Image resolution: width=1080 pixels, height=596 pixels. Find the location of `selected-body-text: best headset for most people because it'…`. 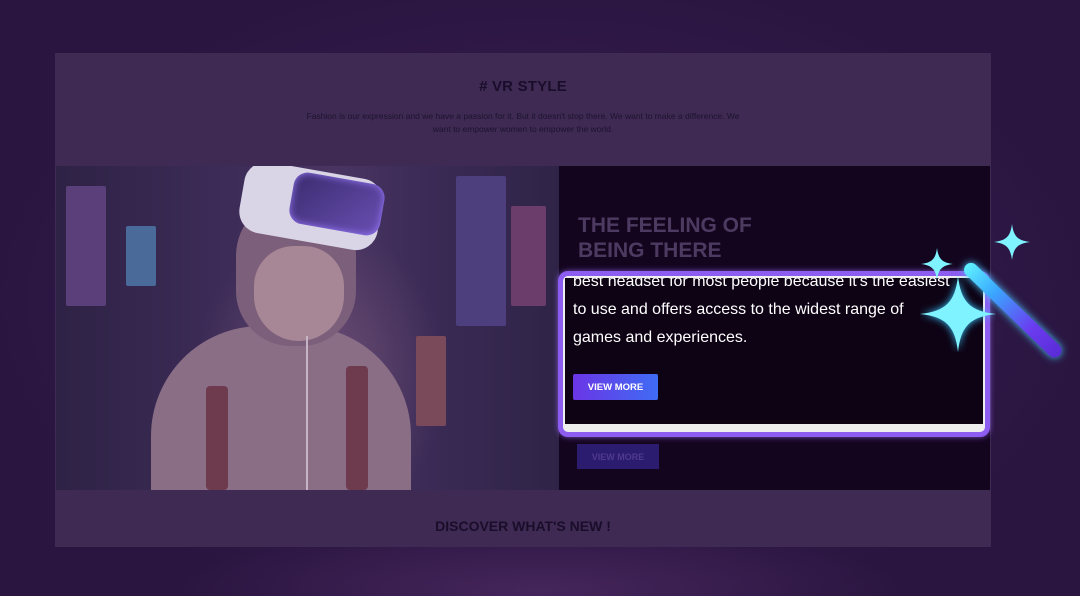

selected-body-text: best headset for most people because it'… is located at coordinates (761, 312).